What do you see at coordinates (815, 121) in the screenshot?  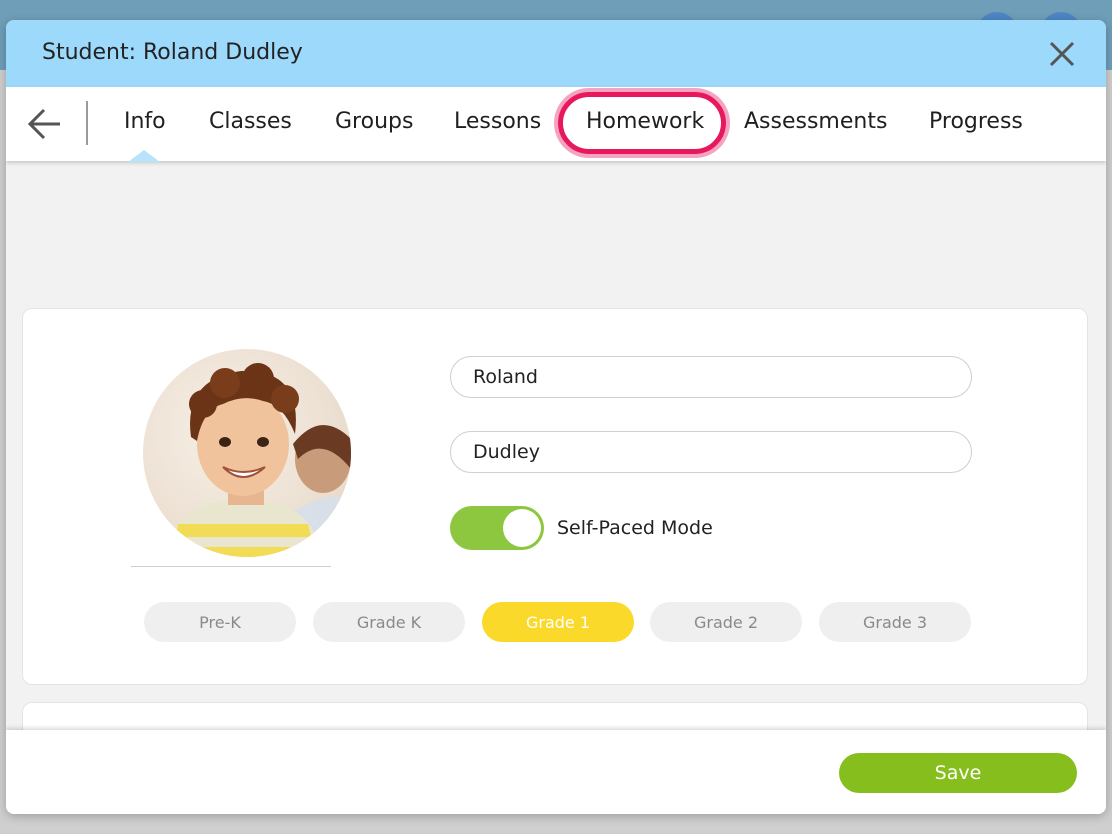 I see `tab-assessments: Assessments` at bounding box center [815, 121].